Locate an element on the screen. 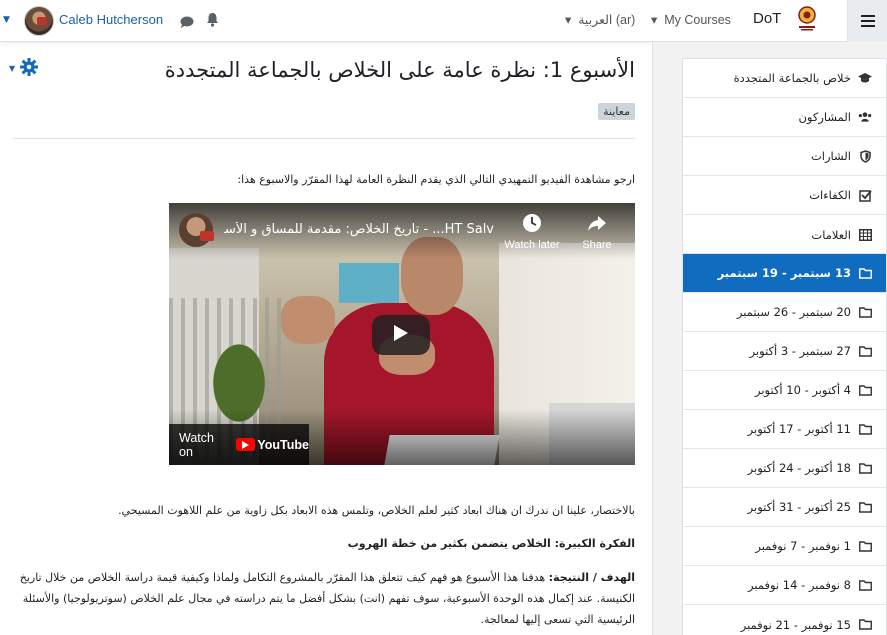 The image size is (887, 635). nav-item-label: خلاص بالجماعة المتجددة is located at coordinates (792, 78).